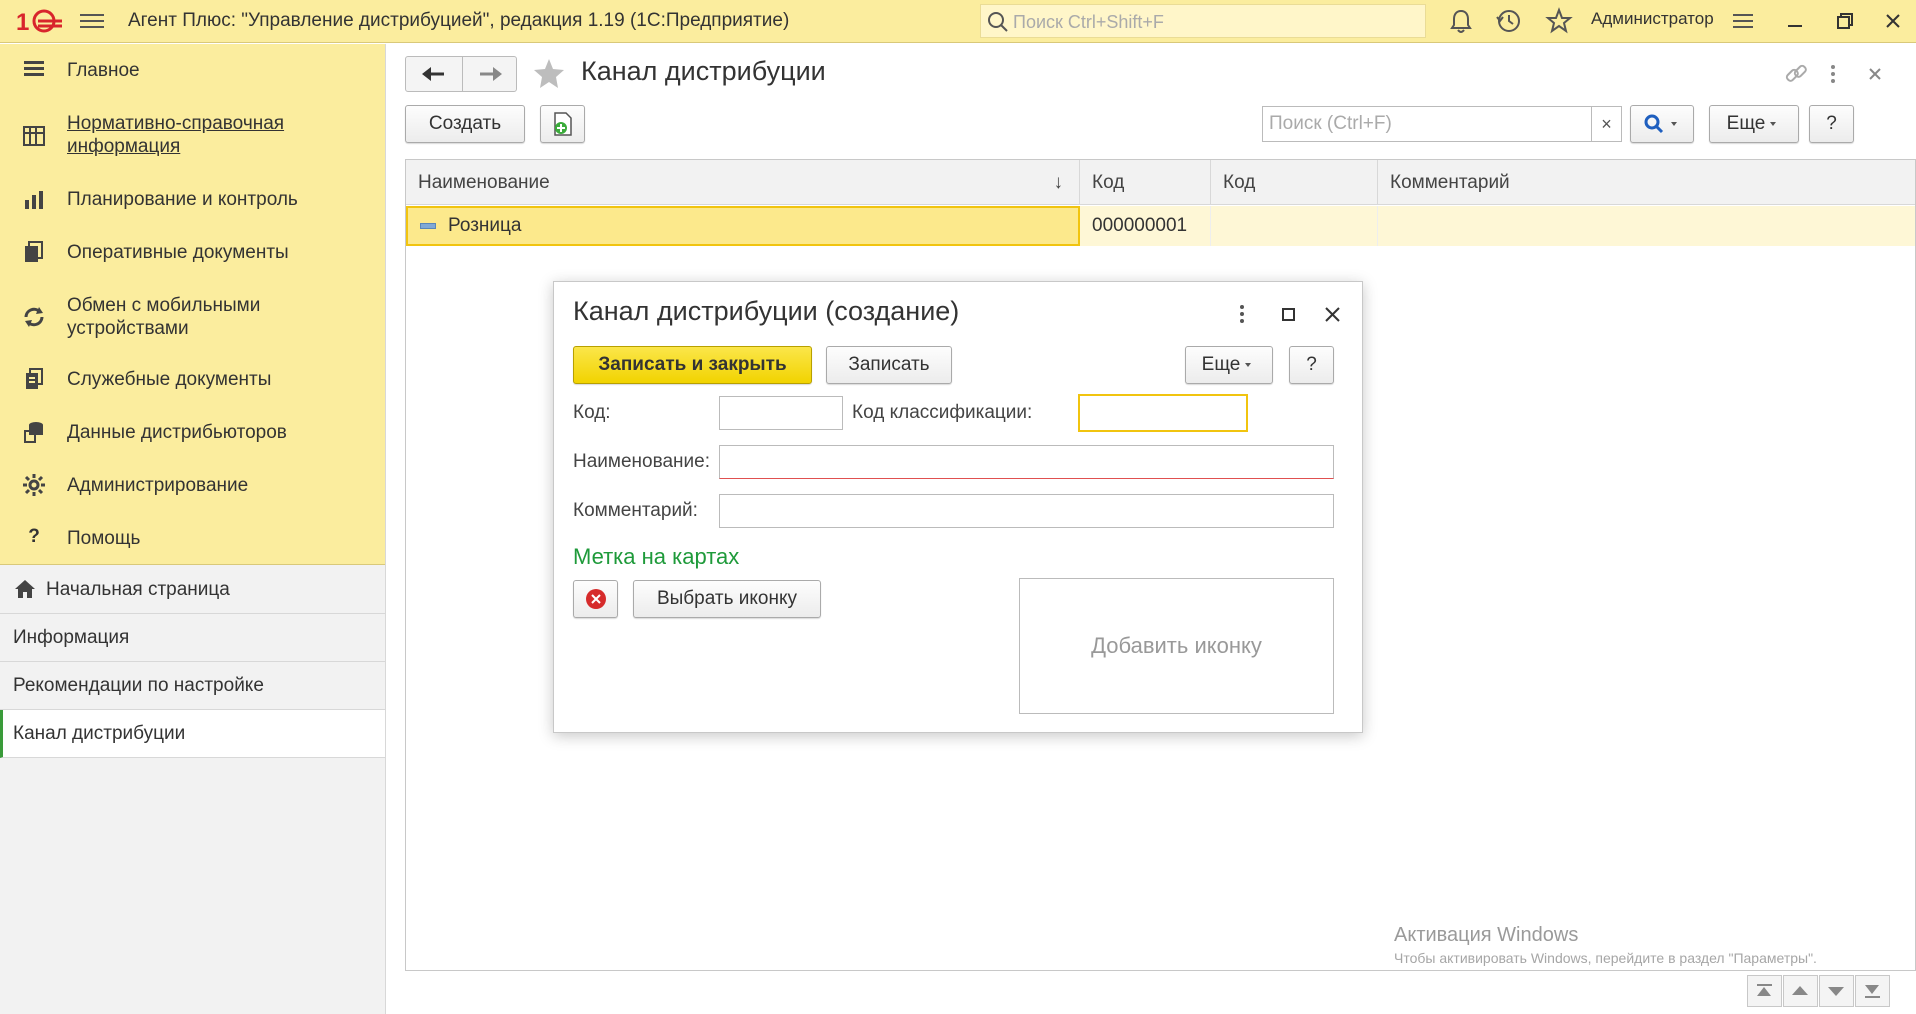 The height and width of the screenshot is (1014, 1916). I want to click on sidebar-item-label: Данные дистрибьюторов, so click(177, 432).